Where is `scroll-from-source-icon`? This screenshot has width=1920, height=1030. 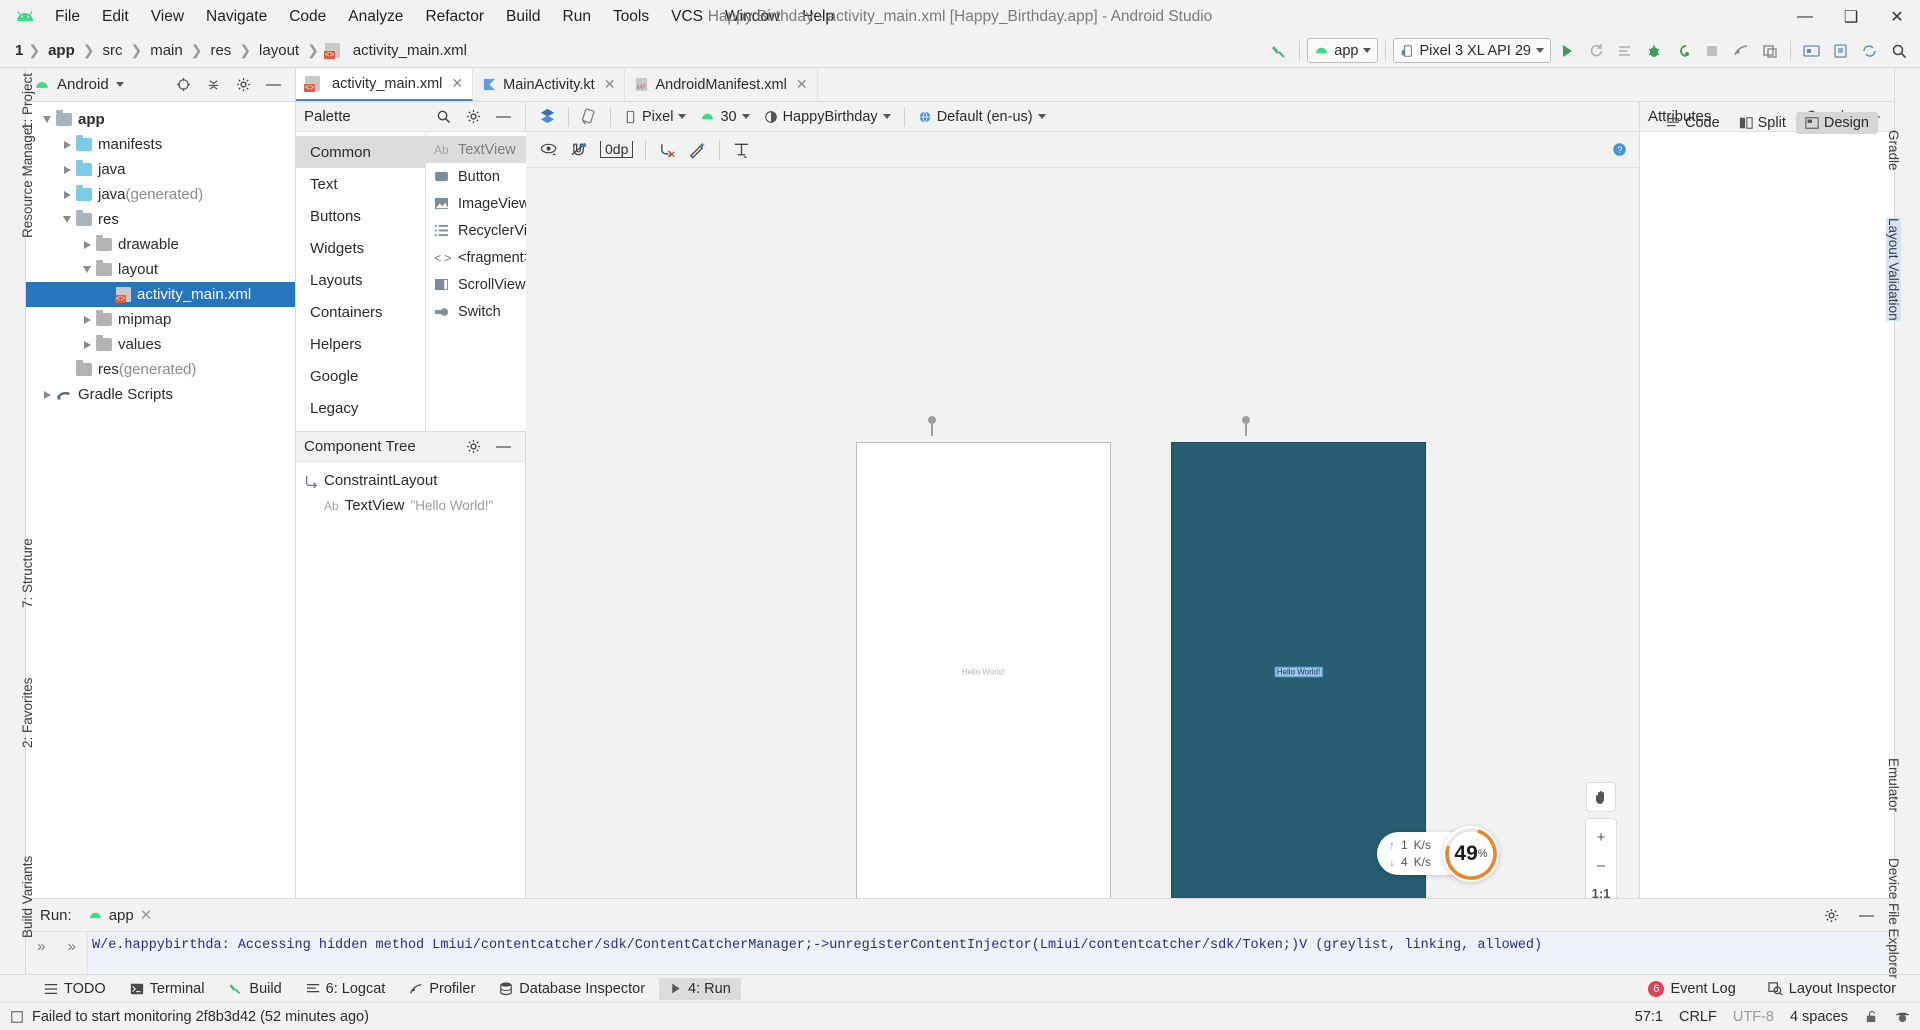 scroll-from-source-icon is located at coordinates (183, 85).